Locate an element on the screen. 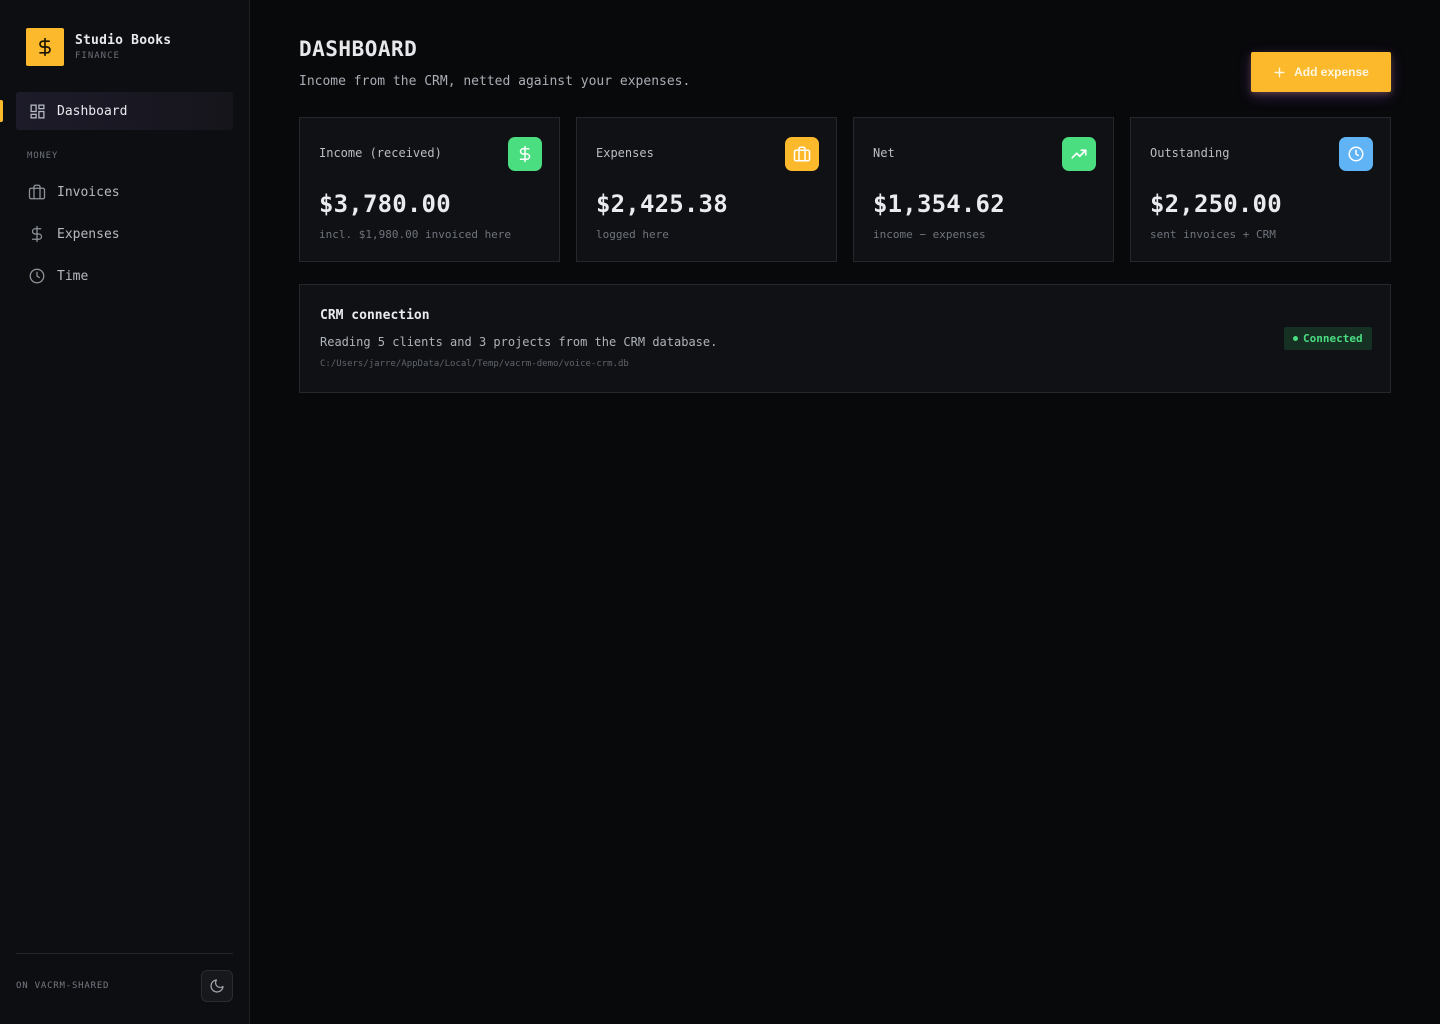 The image size is (1440, 1024). theme-toggle-button is located at coordinates (217, 986).